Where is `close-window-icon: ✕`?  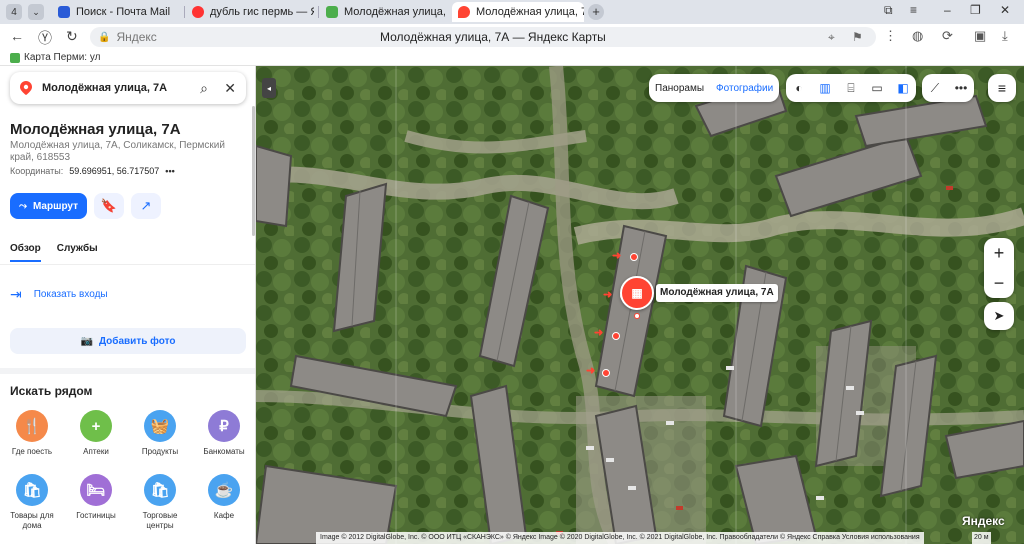 close-window-icon: ✕ is located at coordinates (1005, 10).